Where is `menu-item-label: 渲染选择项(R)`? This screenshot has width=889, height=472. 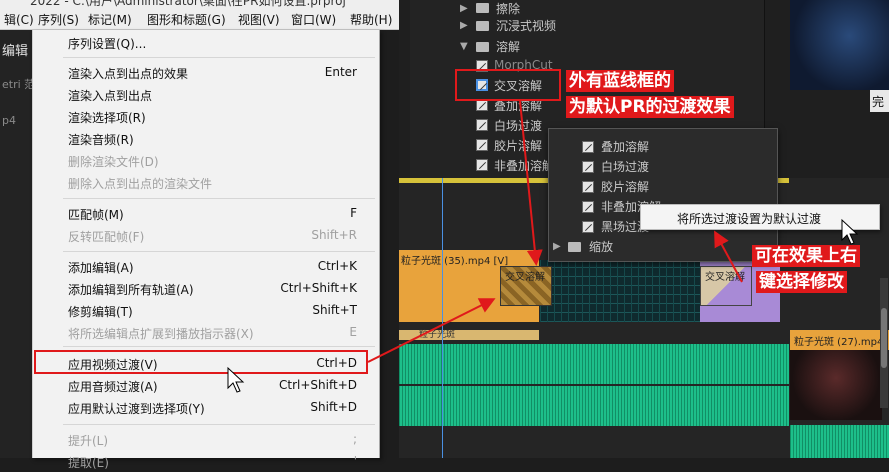 menu-item-label: 渲染选择项(R) is located at coordinates (107, 118).